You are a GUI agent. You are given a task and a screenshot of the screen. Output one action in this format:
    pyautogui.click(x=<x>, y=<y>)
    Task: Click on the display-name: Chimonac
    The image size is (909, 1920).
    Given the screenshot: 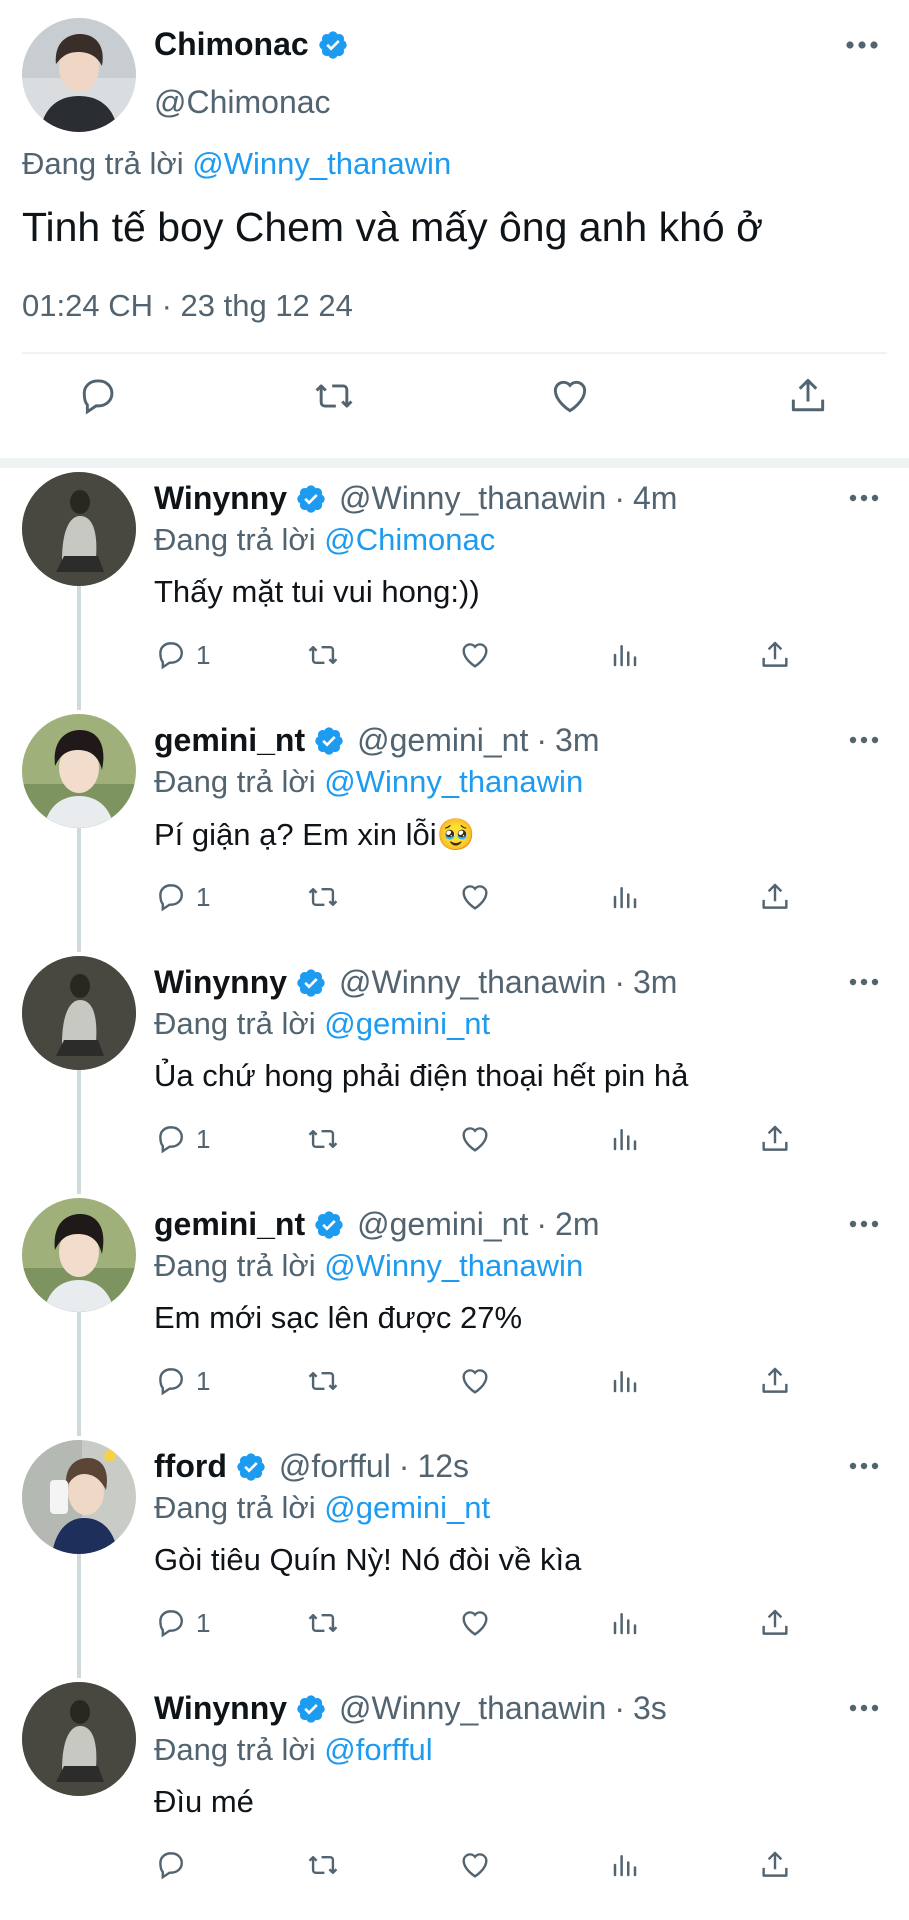 What is the action you would take?
    pyautogui.click(x=251, y=44)
    